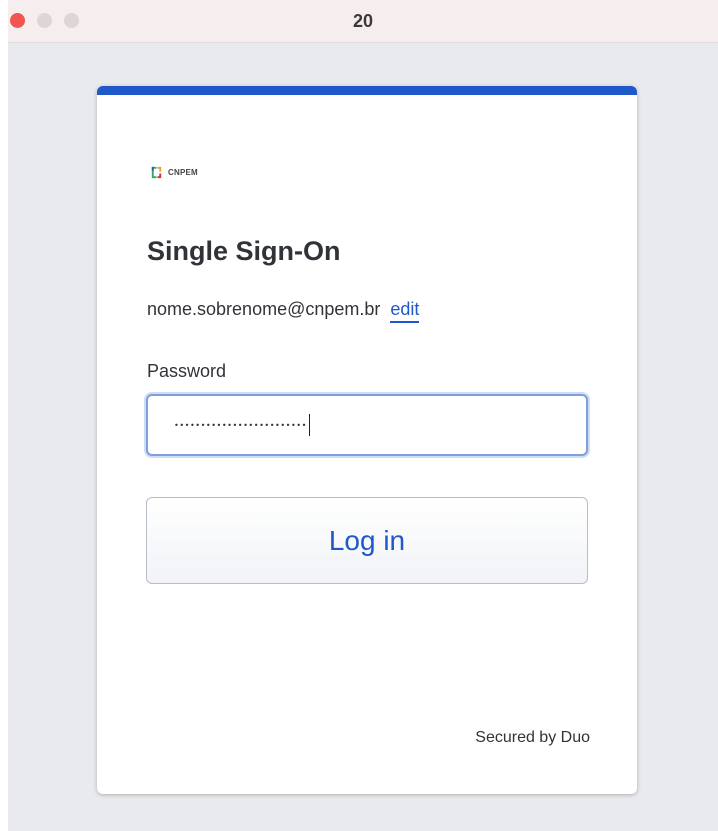 This screenshot has height=831, width=718. Describe the element at coordinates (367, 90) in the screenshot. I see `card-accent-bar` at that location.